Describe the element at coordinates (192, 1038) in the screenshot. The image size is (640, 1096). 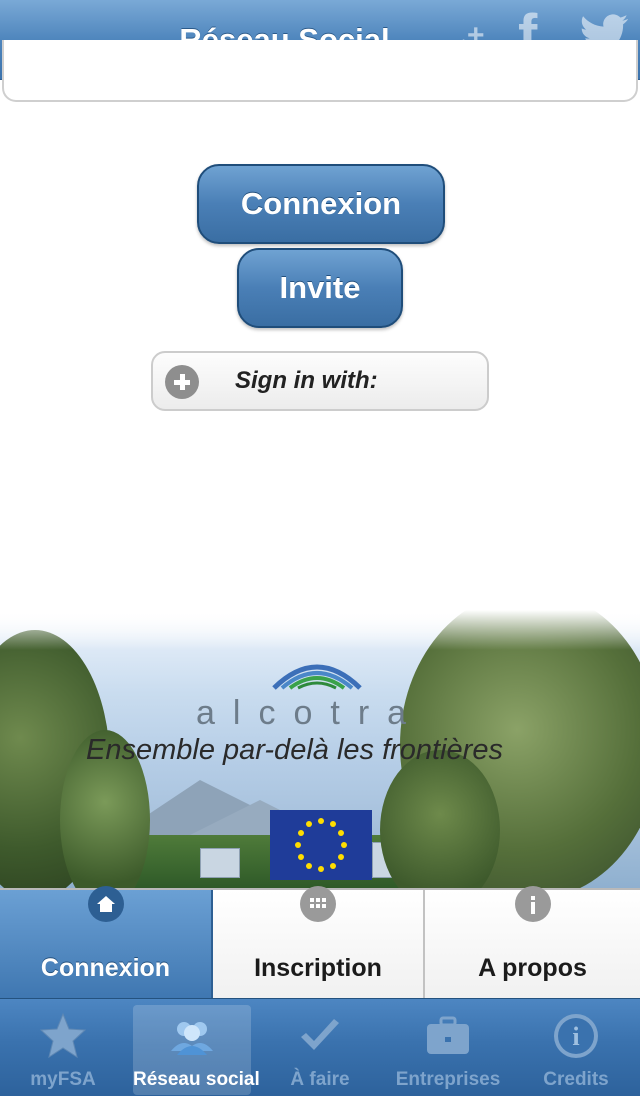
I see `users-icon` at that location.